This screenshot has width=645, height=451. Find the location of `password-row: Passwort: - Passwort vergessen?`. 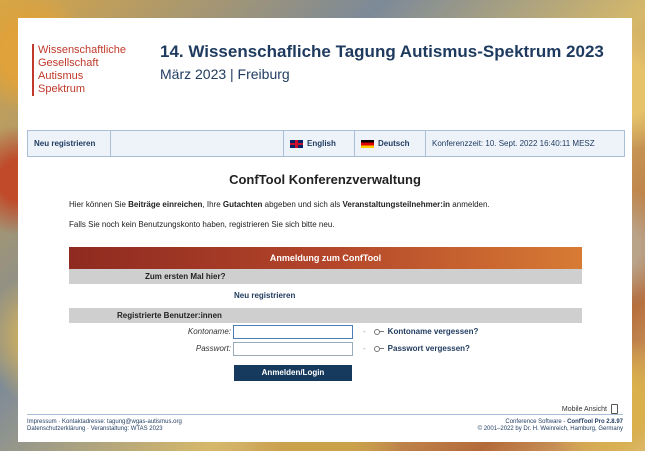

password-row: Passwort: - Passwort vergessen? is located at coordinates (325, 348).